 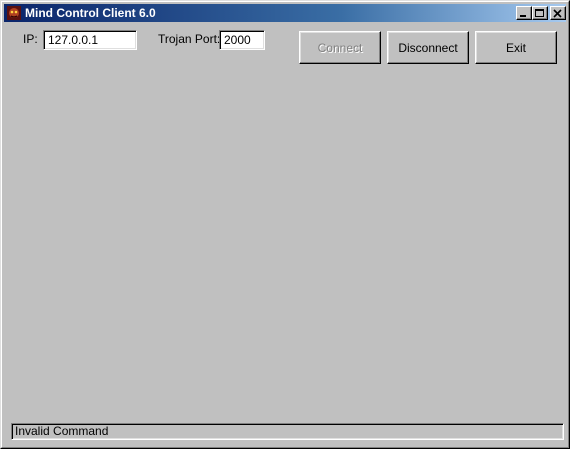 I want to click on maximize-button, so click(x=540, y=13).